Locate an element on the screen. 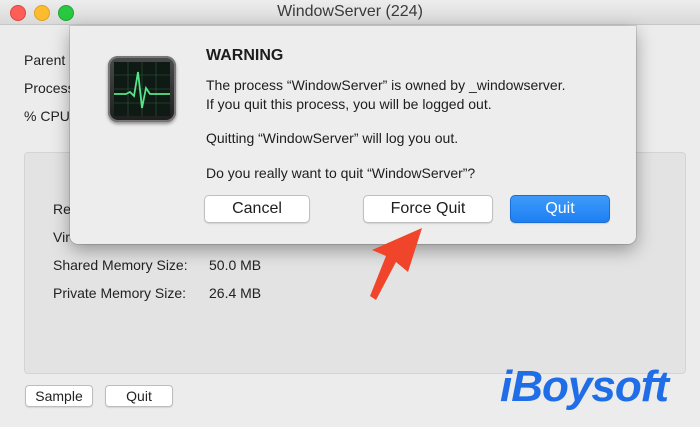 The width and height of the screenshot is (700, 427). dialog-title: WARNING is located at coordinates (245, 55).